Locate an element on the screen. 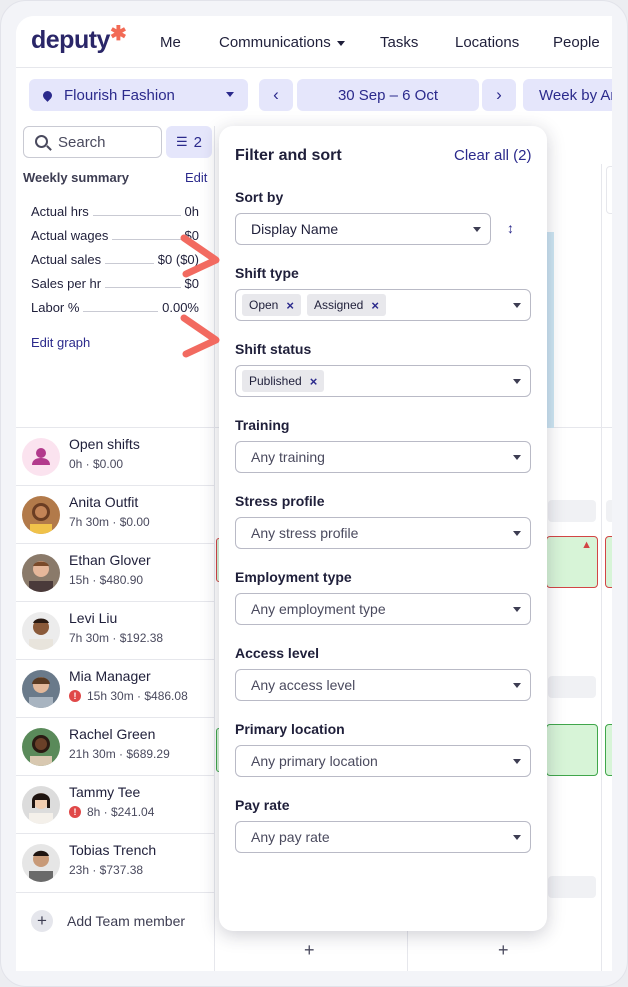  roster-summary: 15h · $480.90 is located at coordinates (106, 580).